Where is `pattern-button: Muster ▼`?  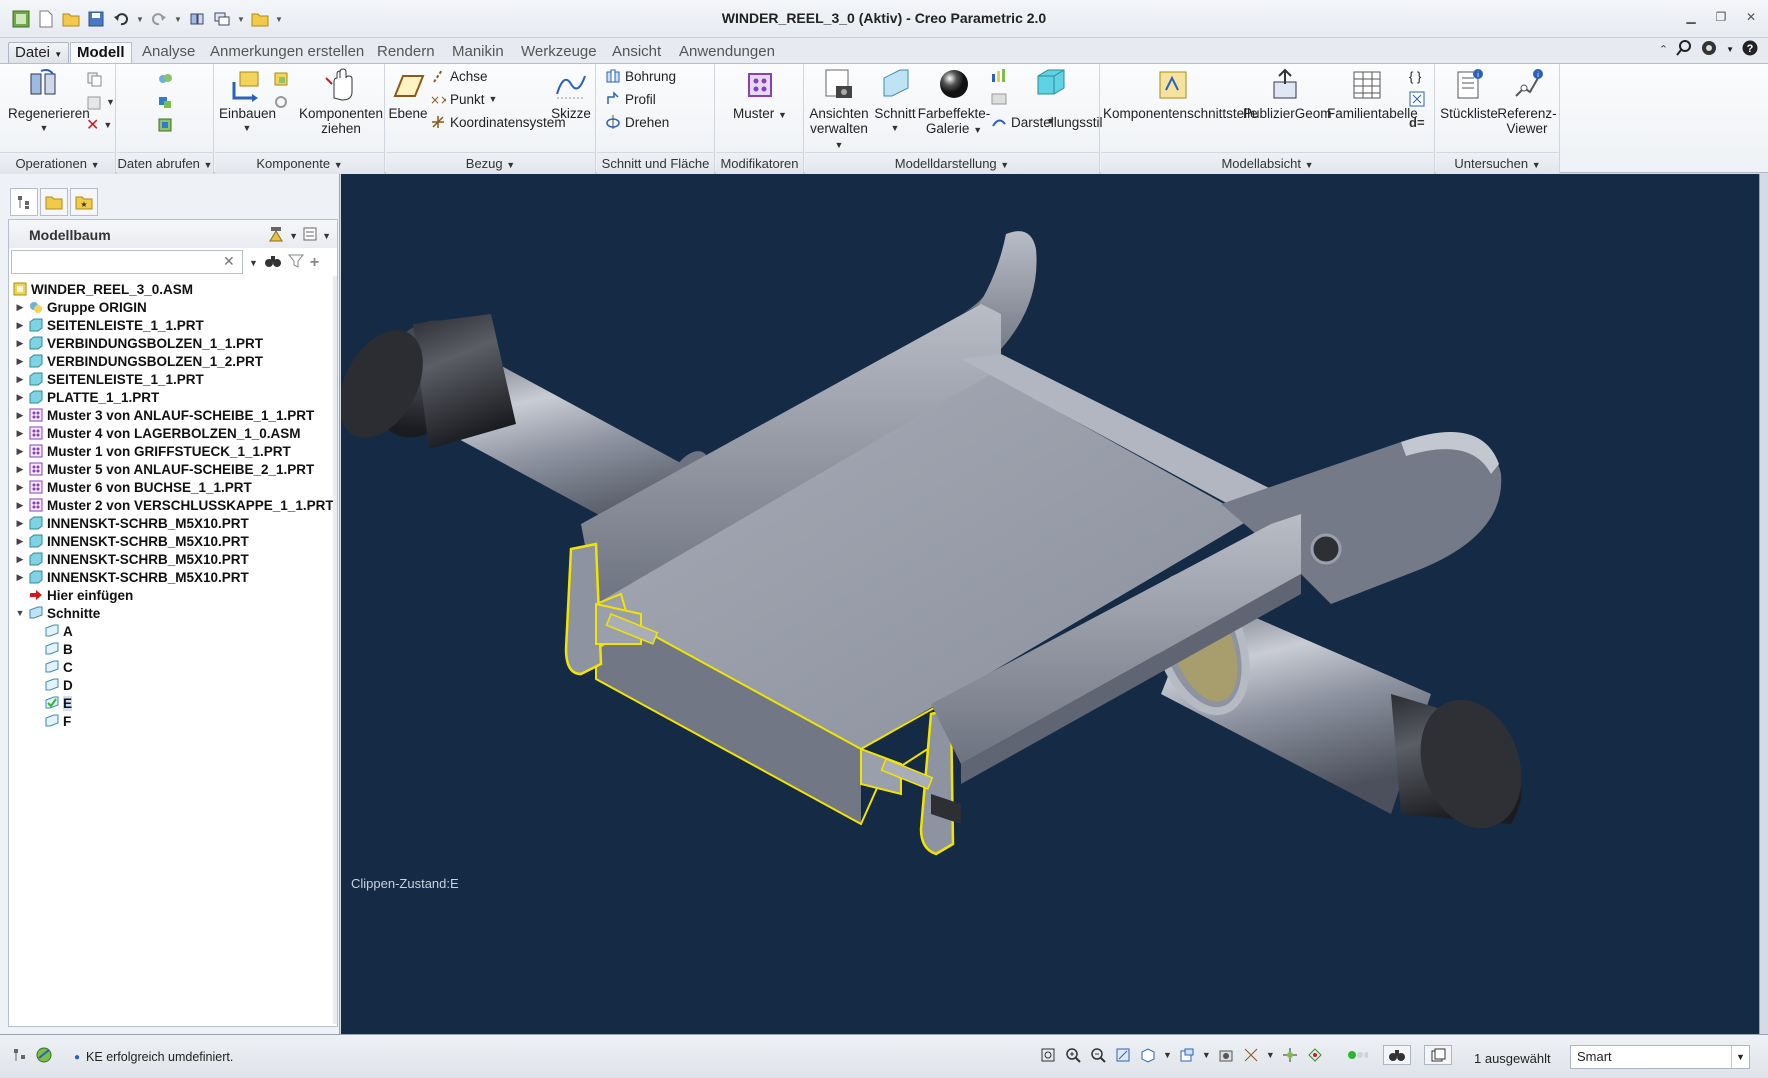
pattern-button: Muster ▼ is located at coordinates (760, 95).